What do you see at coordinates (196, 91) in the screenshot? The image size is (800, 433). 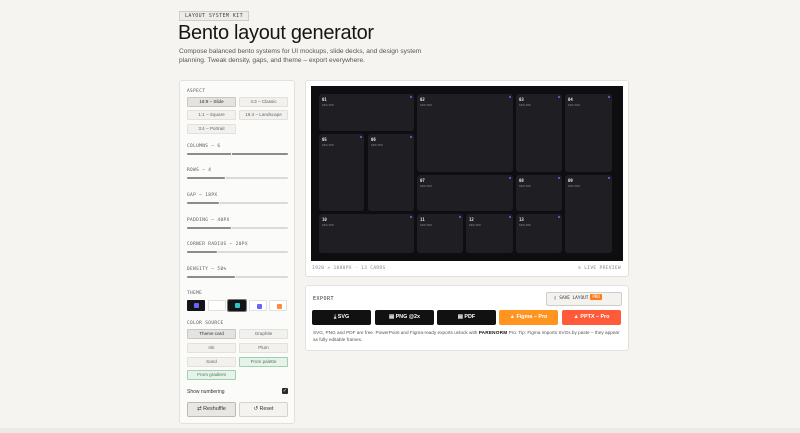 I see `aspect-label: ASPECT` at bounding box center [196, 91].